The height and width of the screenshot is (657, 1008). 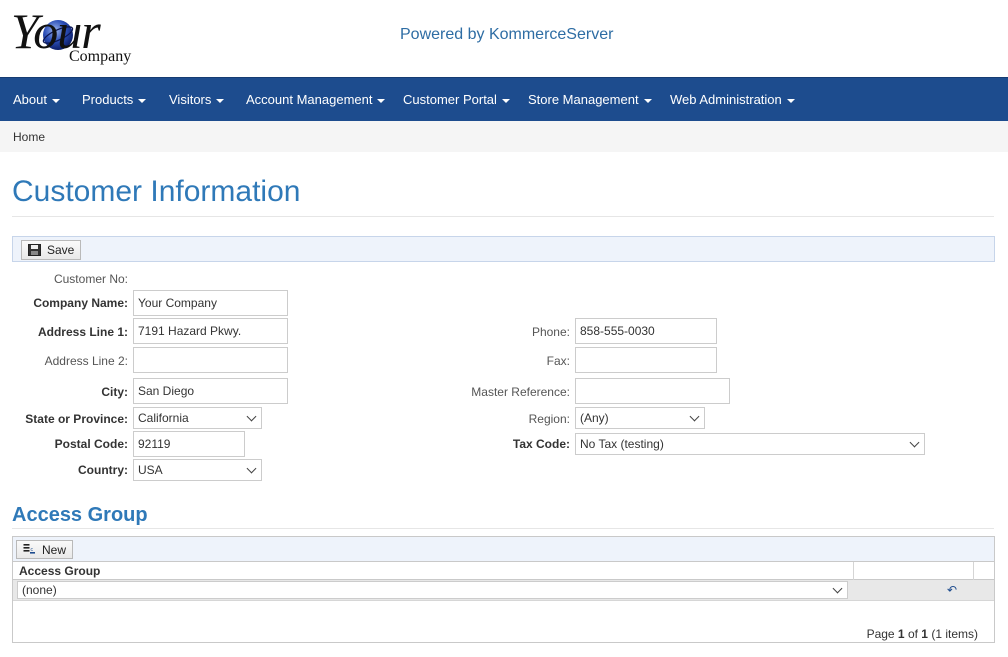 What do you see at coordinates (100, 56) in the screenshot?
I see `logo-subtext: Company` at bounding box center [100, 56].